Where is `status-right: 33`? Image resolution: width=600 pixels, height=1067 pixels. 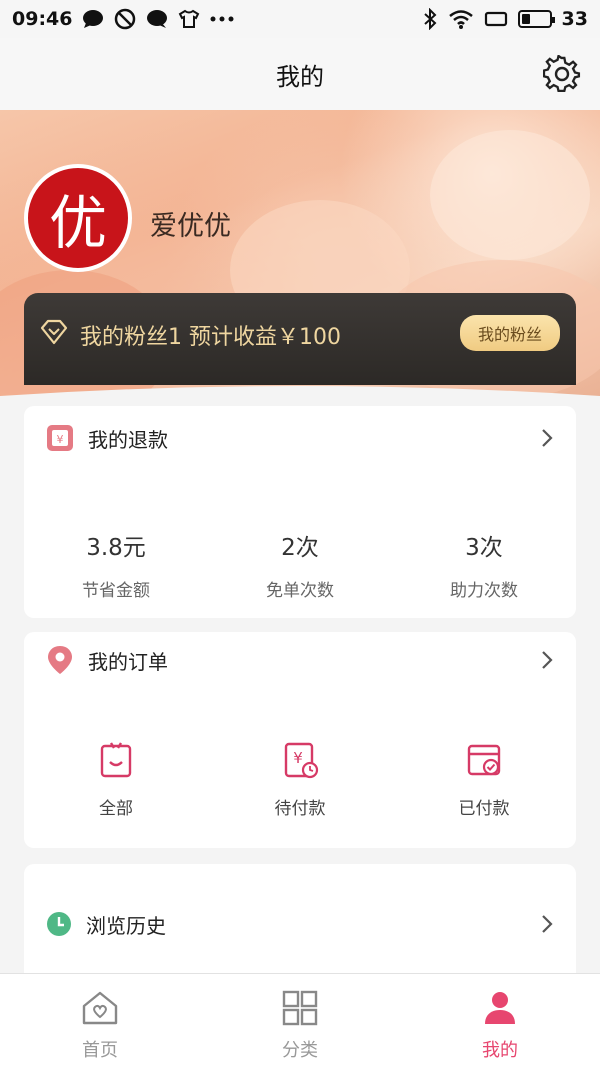 status-right: 33 is located at coordinates (505, 19).